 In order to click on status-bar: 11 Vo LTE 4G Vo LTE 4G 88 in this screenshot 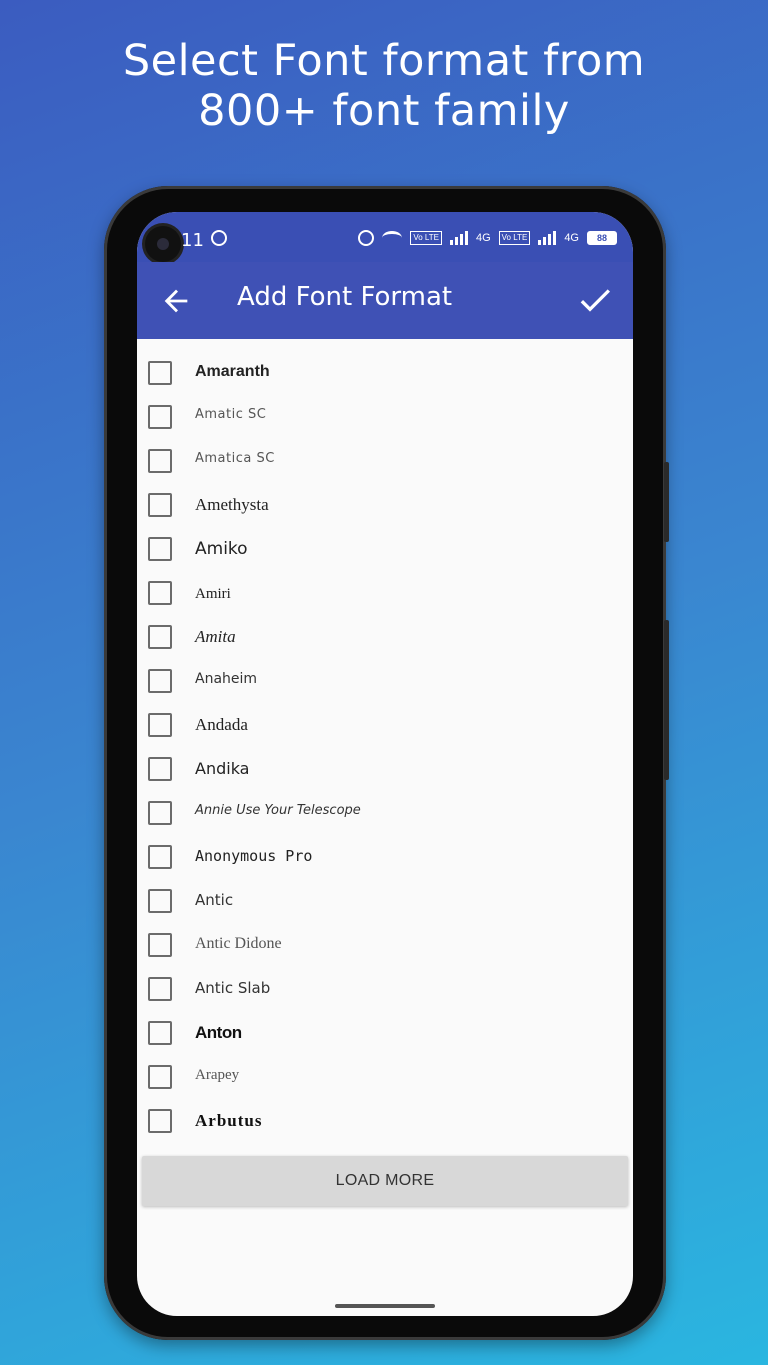, I will do `click(385, 237)`.